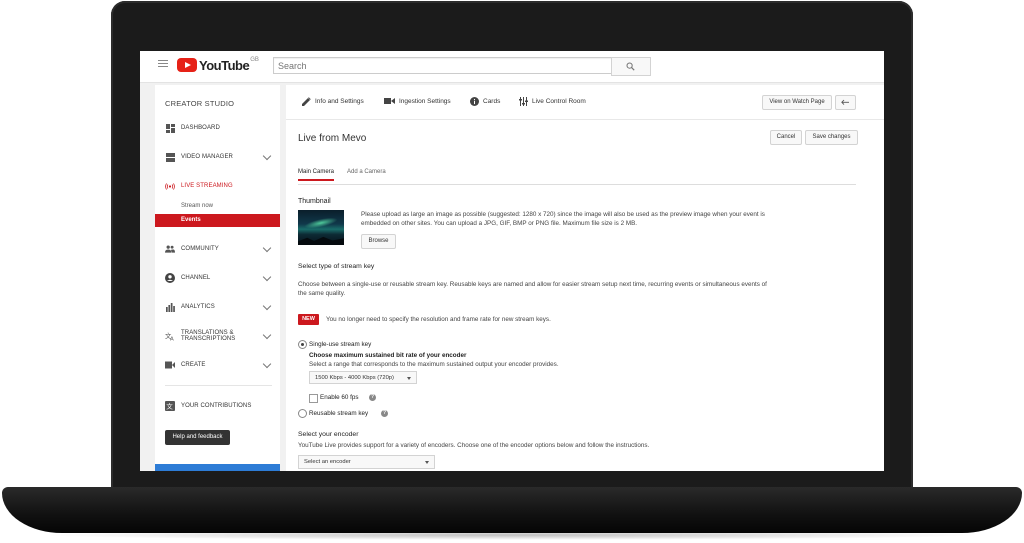 Image resolution: width=1024 pixels, height=543 pixels. Describe the element at coordinates (378, 241) in the screenshot. I see `browse-button: Browse` at that location.